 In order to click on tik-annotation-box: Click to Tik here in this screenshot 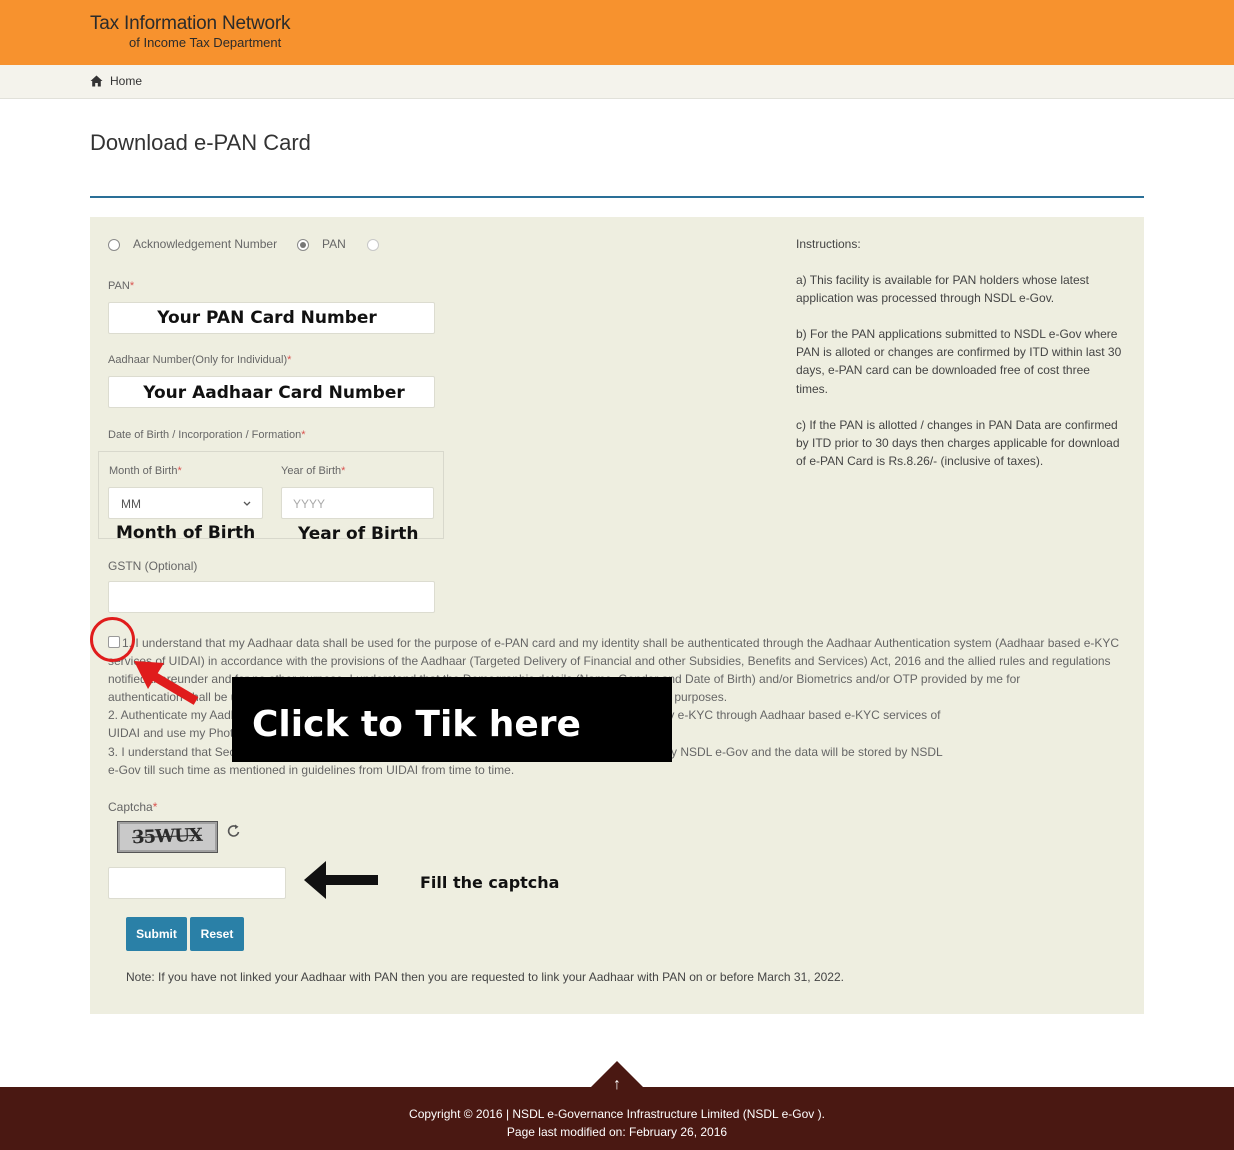, I will do `click(452, 719)`.